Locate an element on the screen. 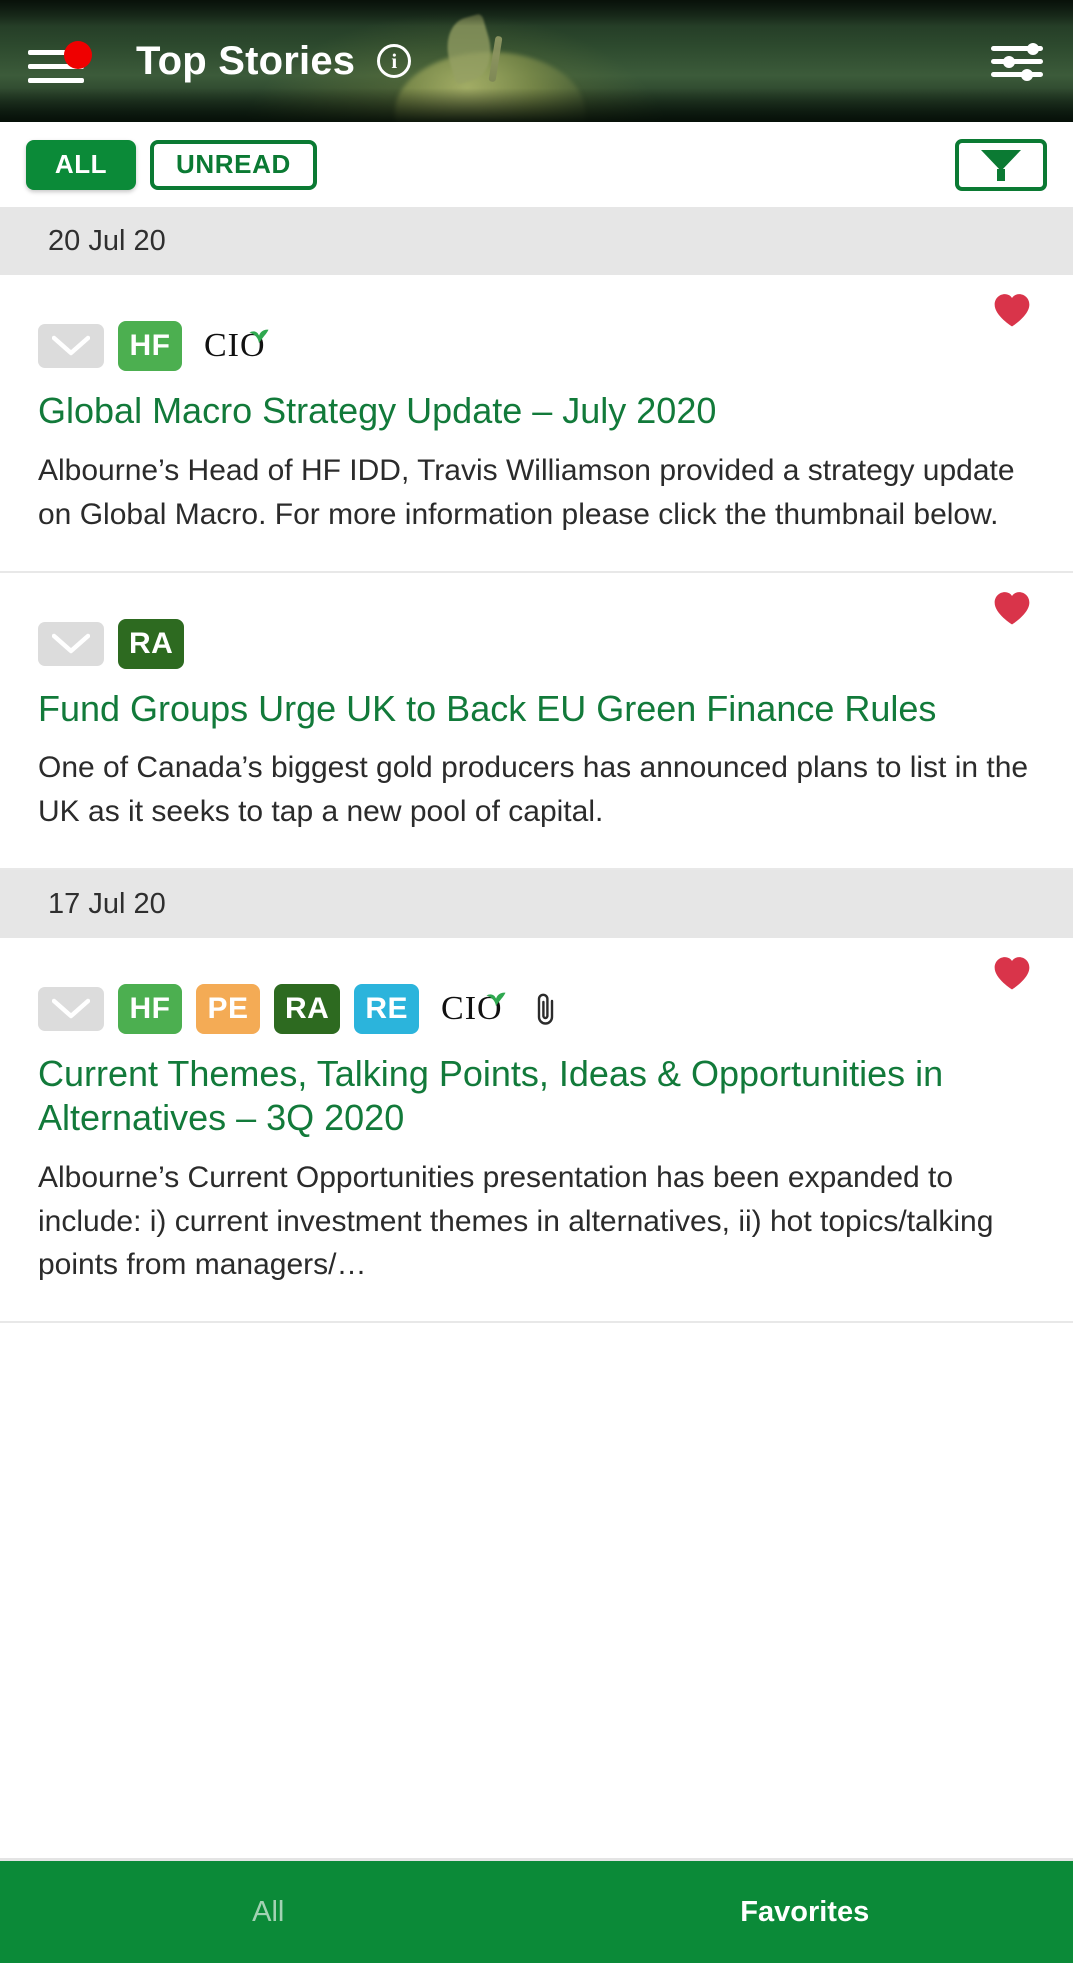 The width and height of the screenshot is (1073, 1963). date-group-header: 17 Jul 20 is located at coordinates (536, 904).